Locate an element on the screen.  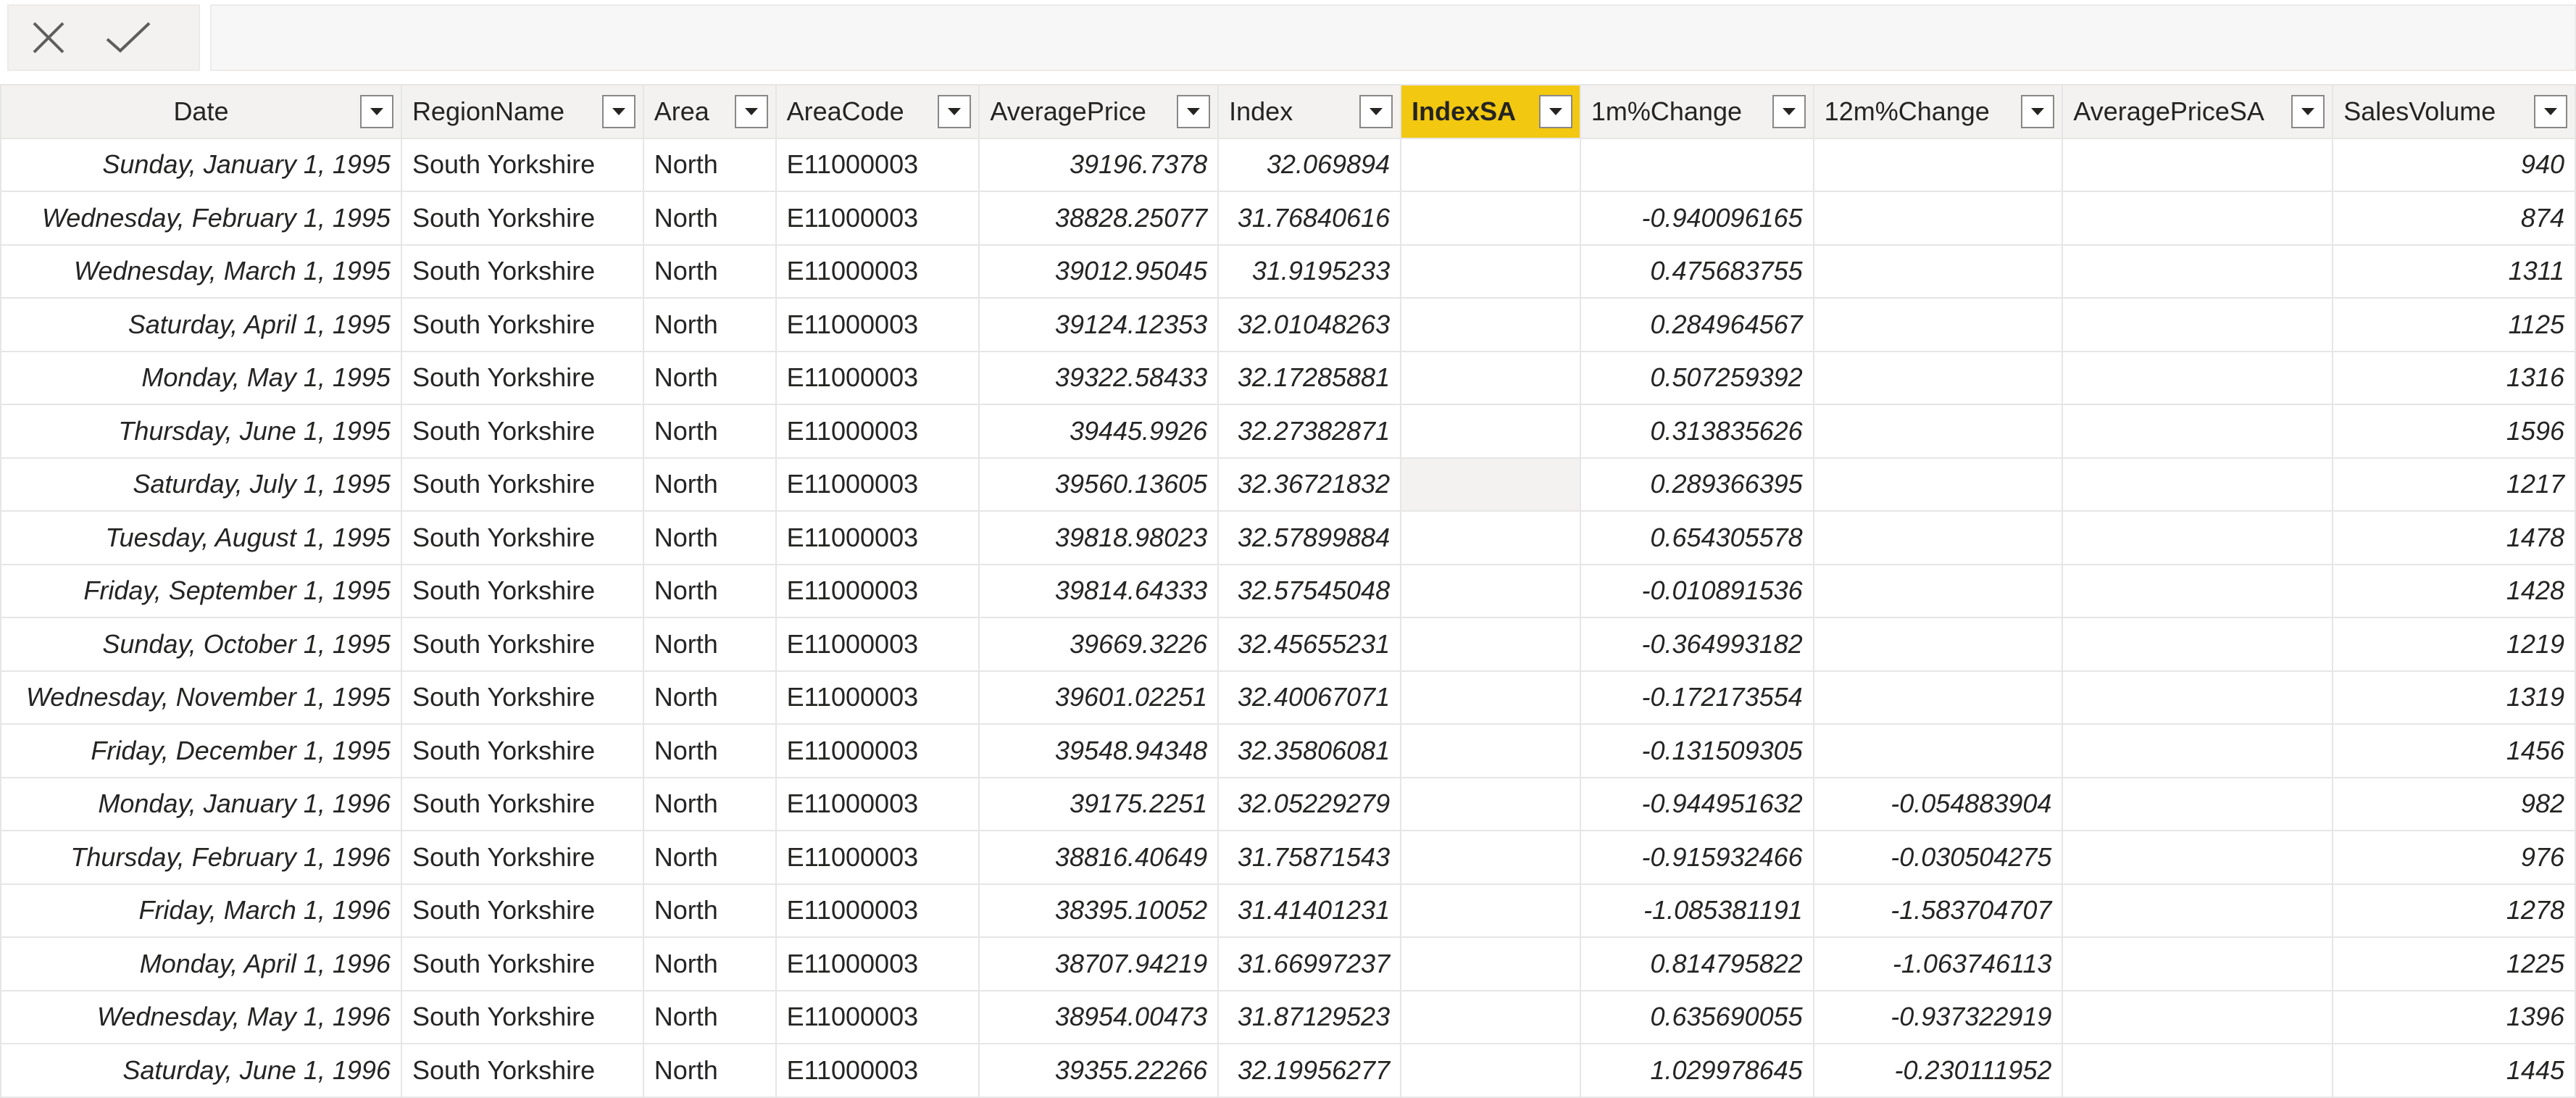
cell-date: Sunday, January 1, 1995 is located at coordinates (201, 164).